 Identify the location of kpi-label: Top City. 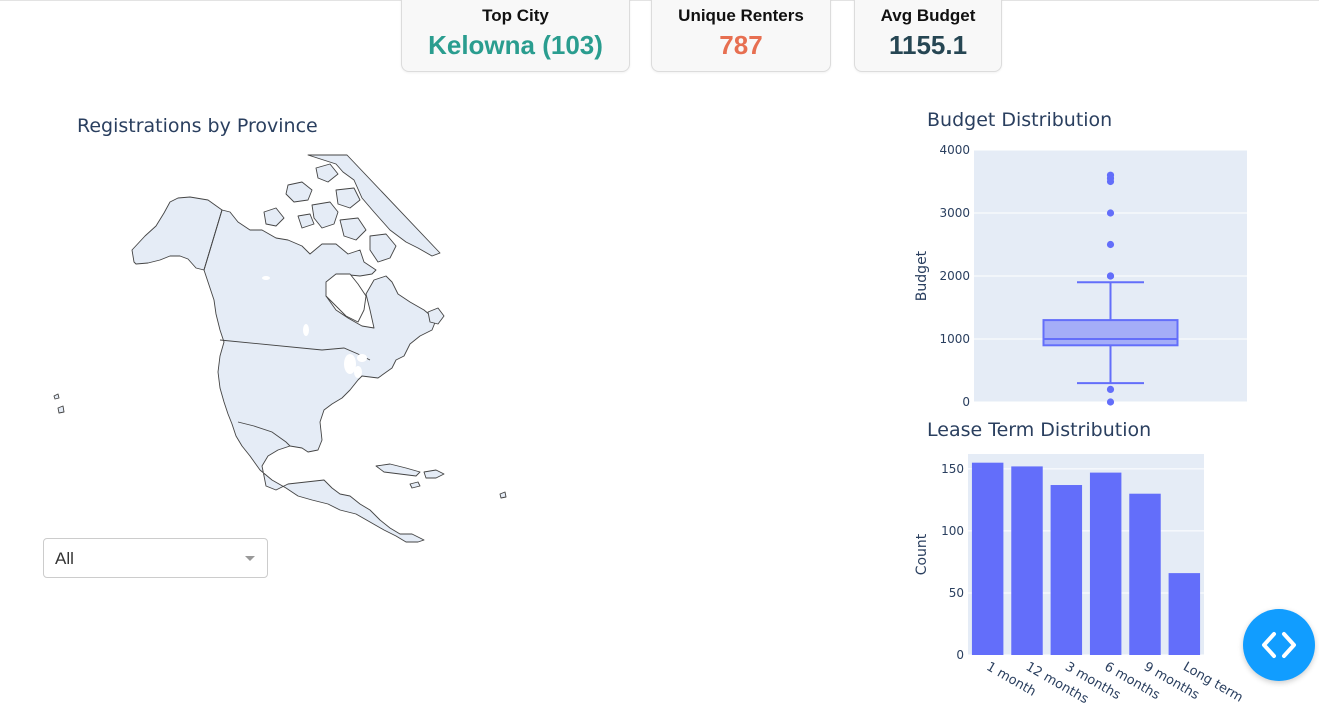
(515, 15).